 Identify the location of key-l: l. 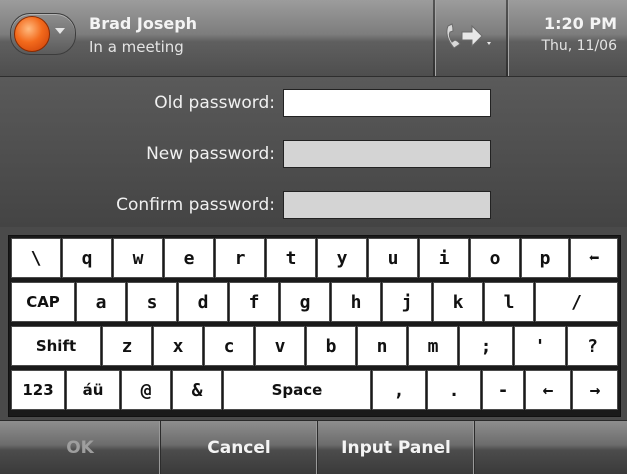
(509, 302).